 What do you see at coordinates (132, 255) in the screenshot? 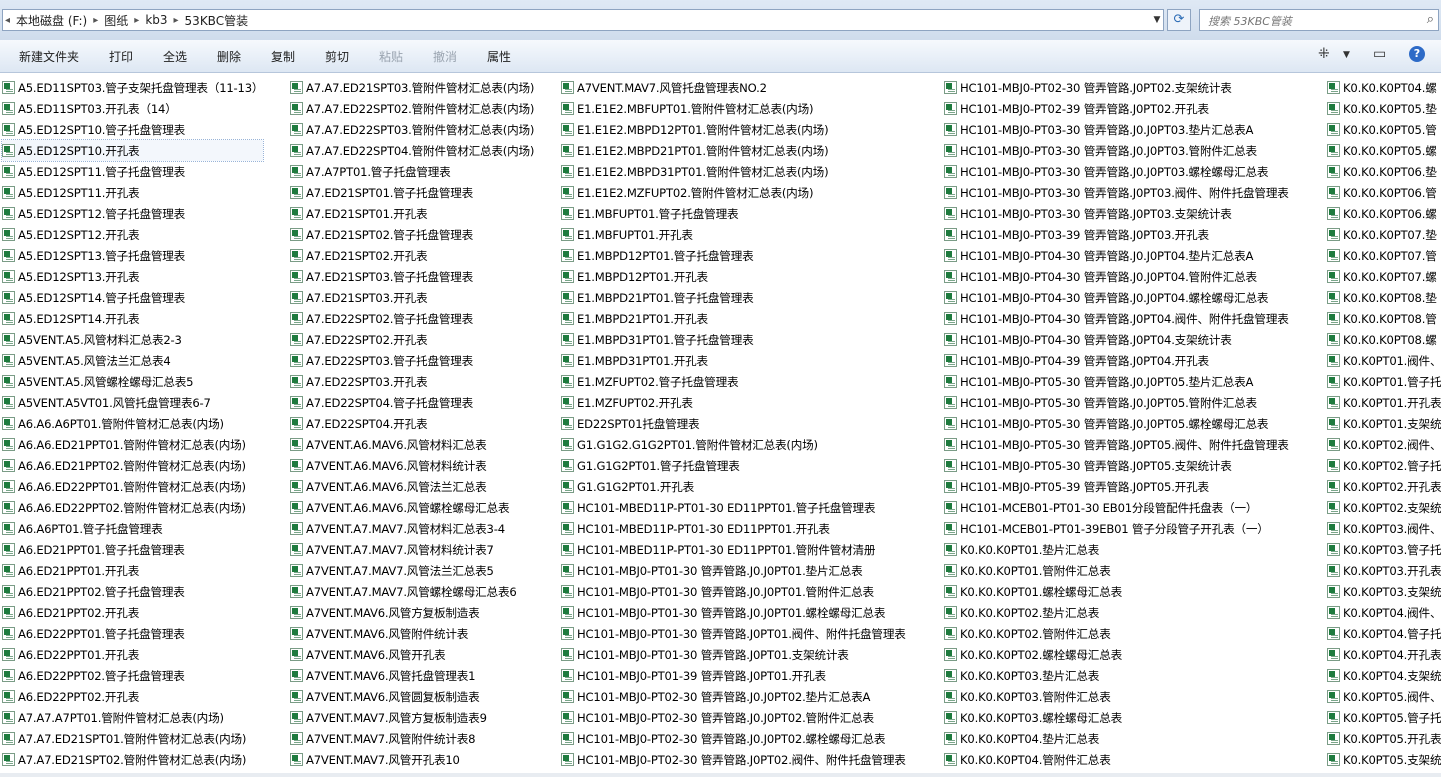
I see `file-item: A5.ED12SPT13.管子托盘管理表` at bounding box center [132, 255].